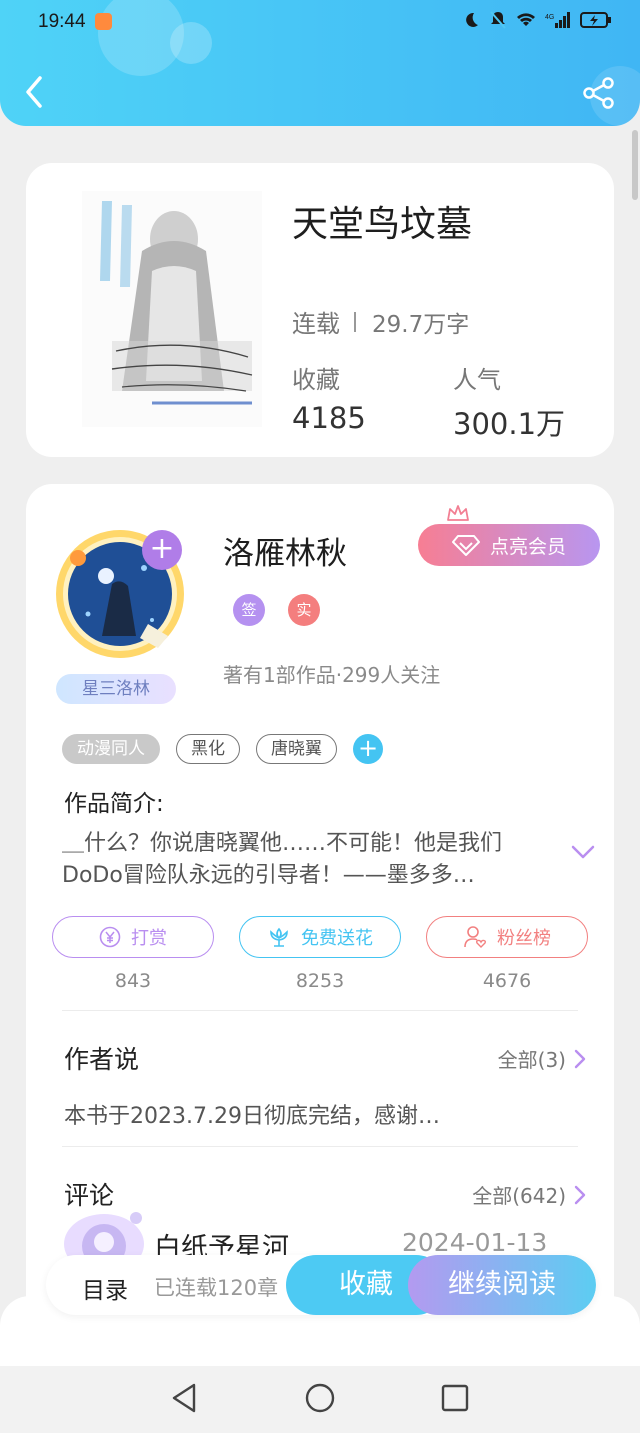 The image size is (640, 1433). What do you see at coordinates (321, 1285) in the screenshot?
I see `bottom-action-bar: 目录 已连载120章 收藏 继续阅读` at bounding box center [321, 1285].